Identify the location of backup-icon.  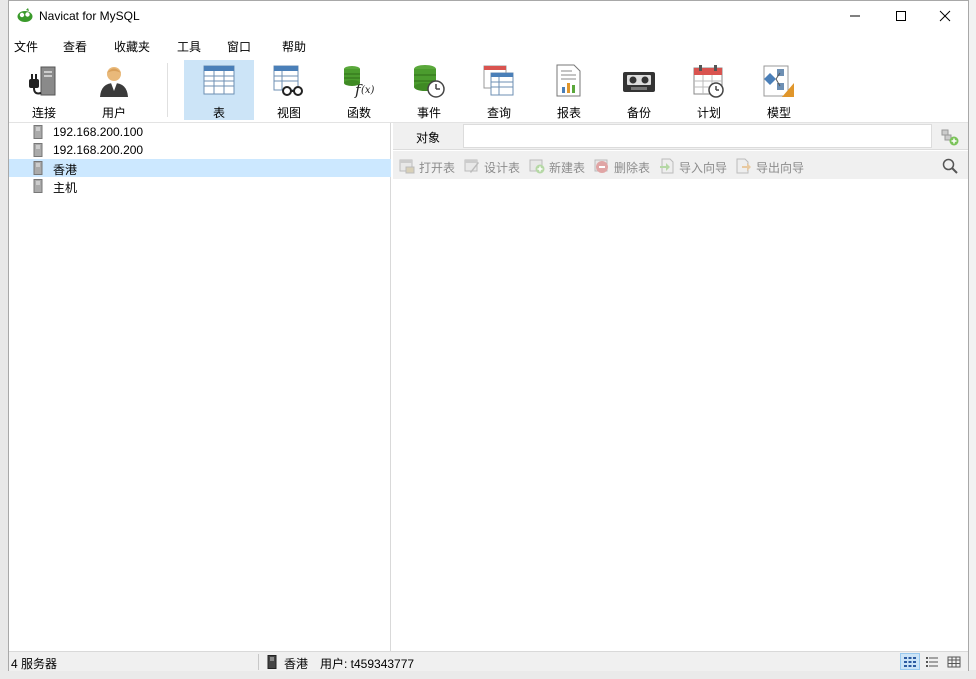
(639, 82).